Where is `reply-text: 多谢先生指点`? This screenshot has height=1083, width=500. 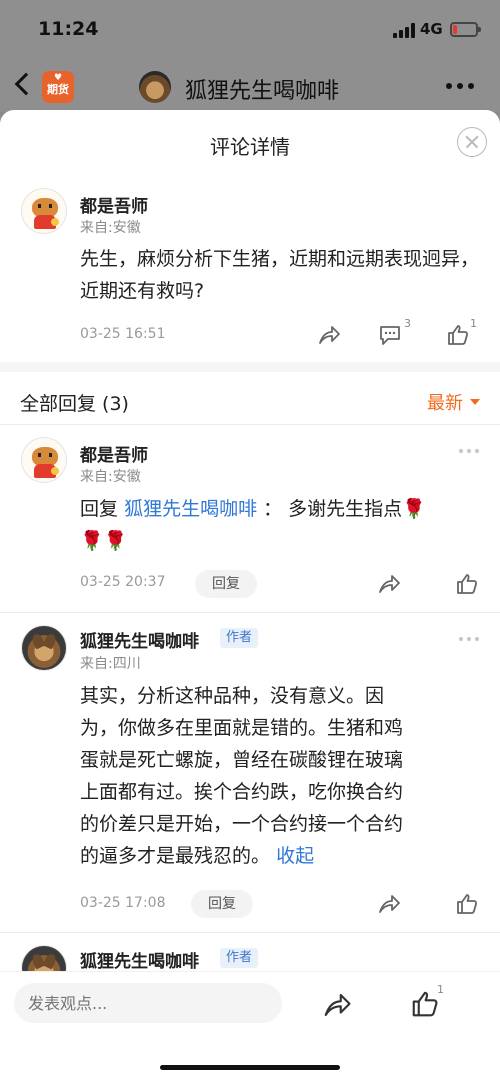
reply-text: 多谢先生指点 is located at coordinates (345, 509).